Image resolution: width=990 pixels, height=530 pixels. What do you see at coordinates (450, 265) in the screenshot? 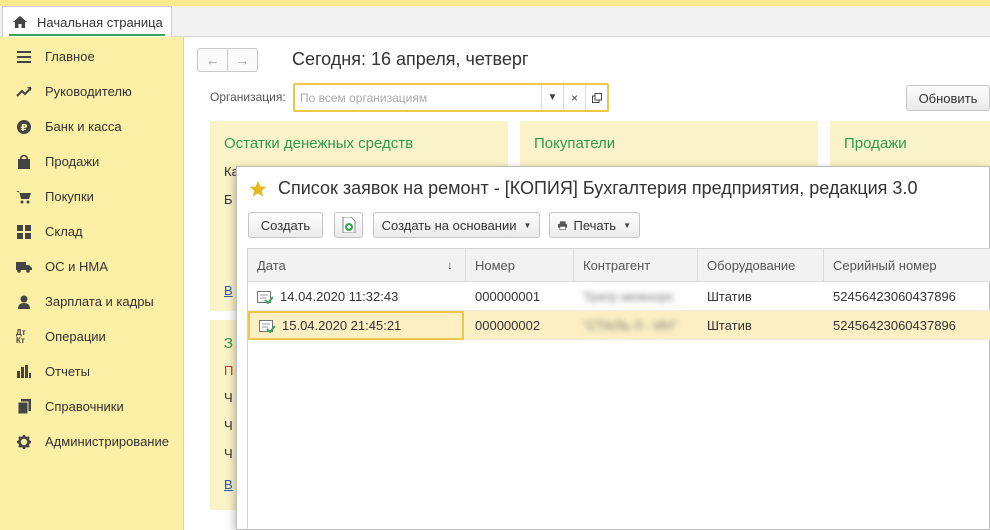
I see `sort-descending-icon: ↓` at bounding box center [450, 265].